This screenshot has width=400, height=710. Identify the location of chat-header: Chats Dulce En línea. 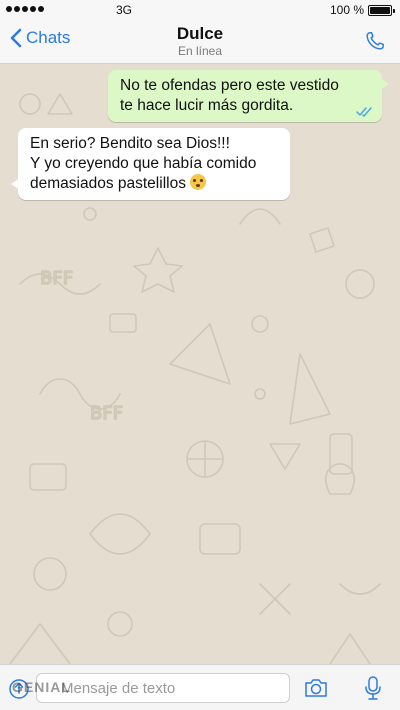
(200, 42).